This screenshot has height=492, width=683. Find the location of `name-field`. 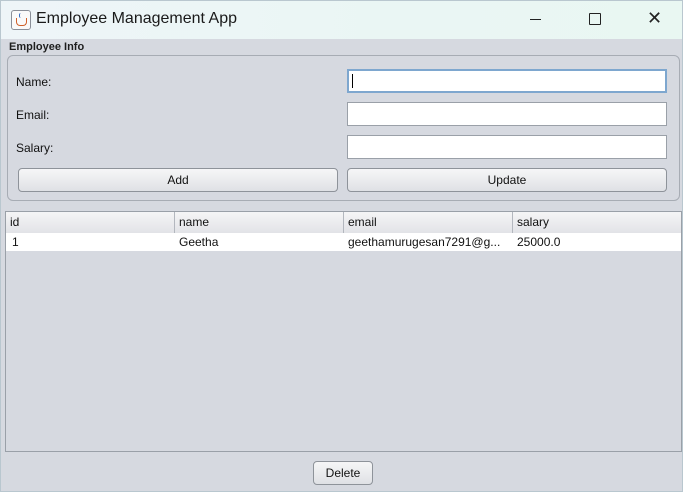

name-field is located at coordinates (507, 81).